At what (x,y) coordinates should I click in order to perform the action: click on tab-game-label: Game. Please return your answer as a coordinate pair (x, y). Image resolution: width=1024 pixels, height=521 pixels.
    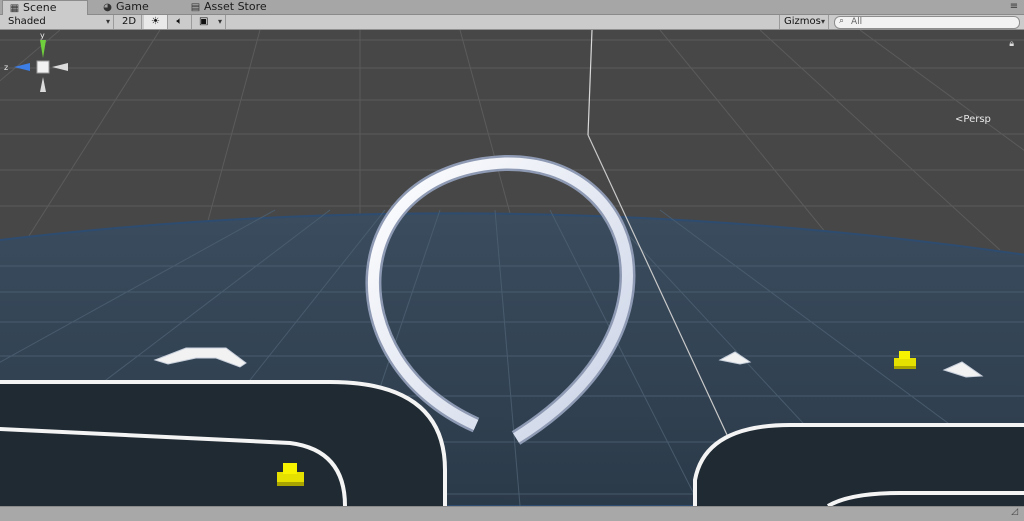
    Looking at the image, I should click on (132, 6).